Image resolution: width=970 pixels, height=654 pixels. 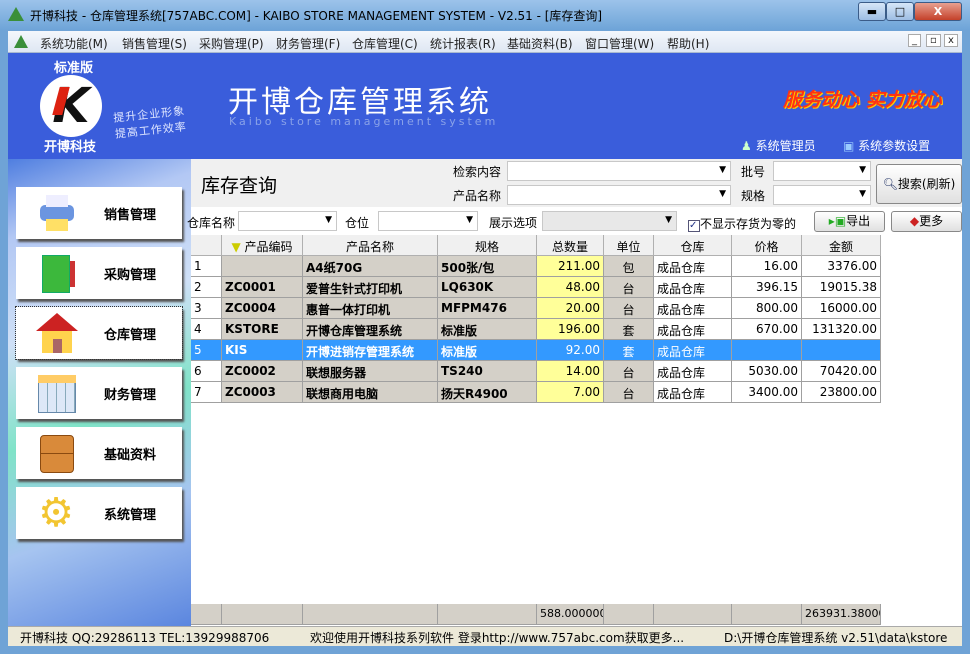 I want to click on query-header: 库存查询 检索内容 ▼ 产品名称 ▼ 批号 ▼ 规格 ▼ 🔍︎搜索(刷新), so click(x=576, y=183).